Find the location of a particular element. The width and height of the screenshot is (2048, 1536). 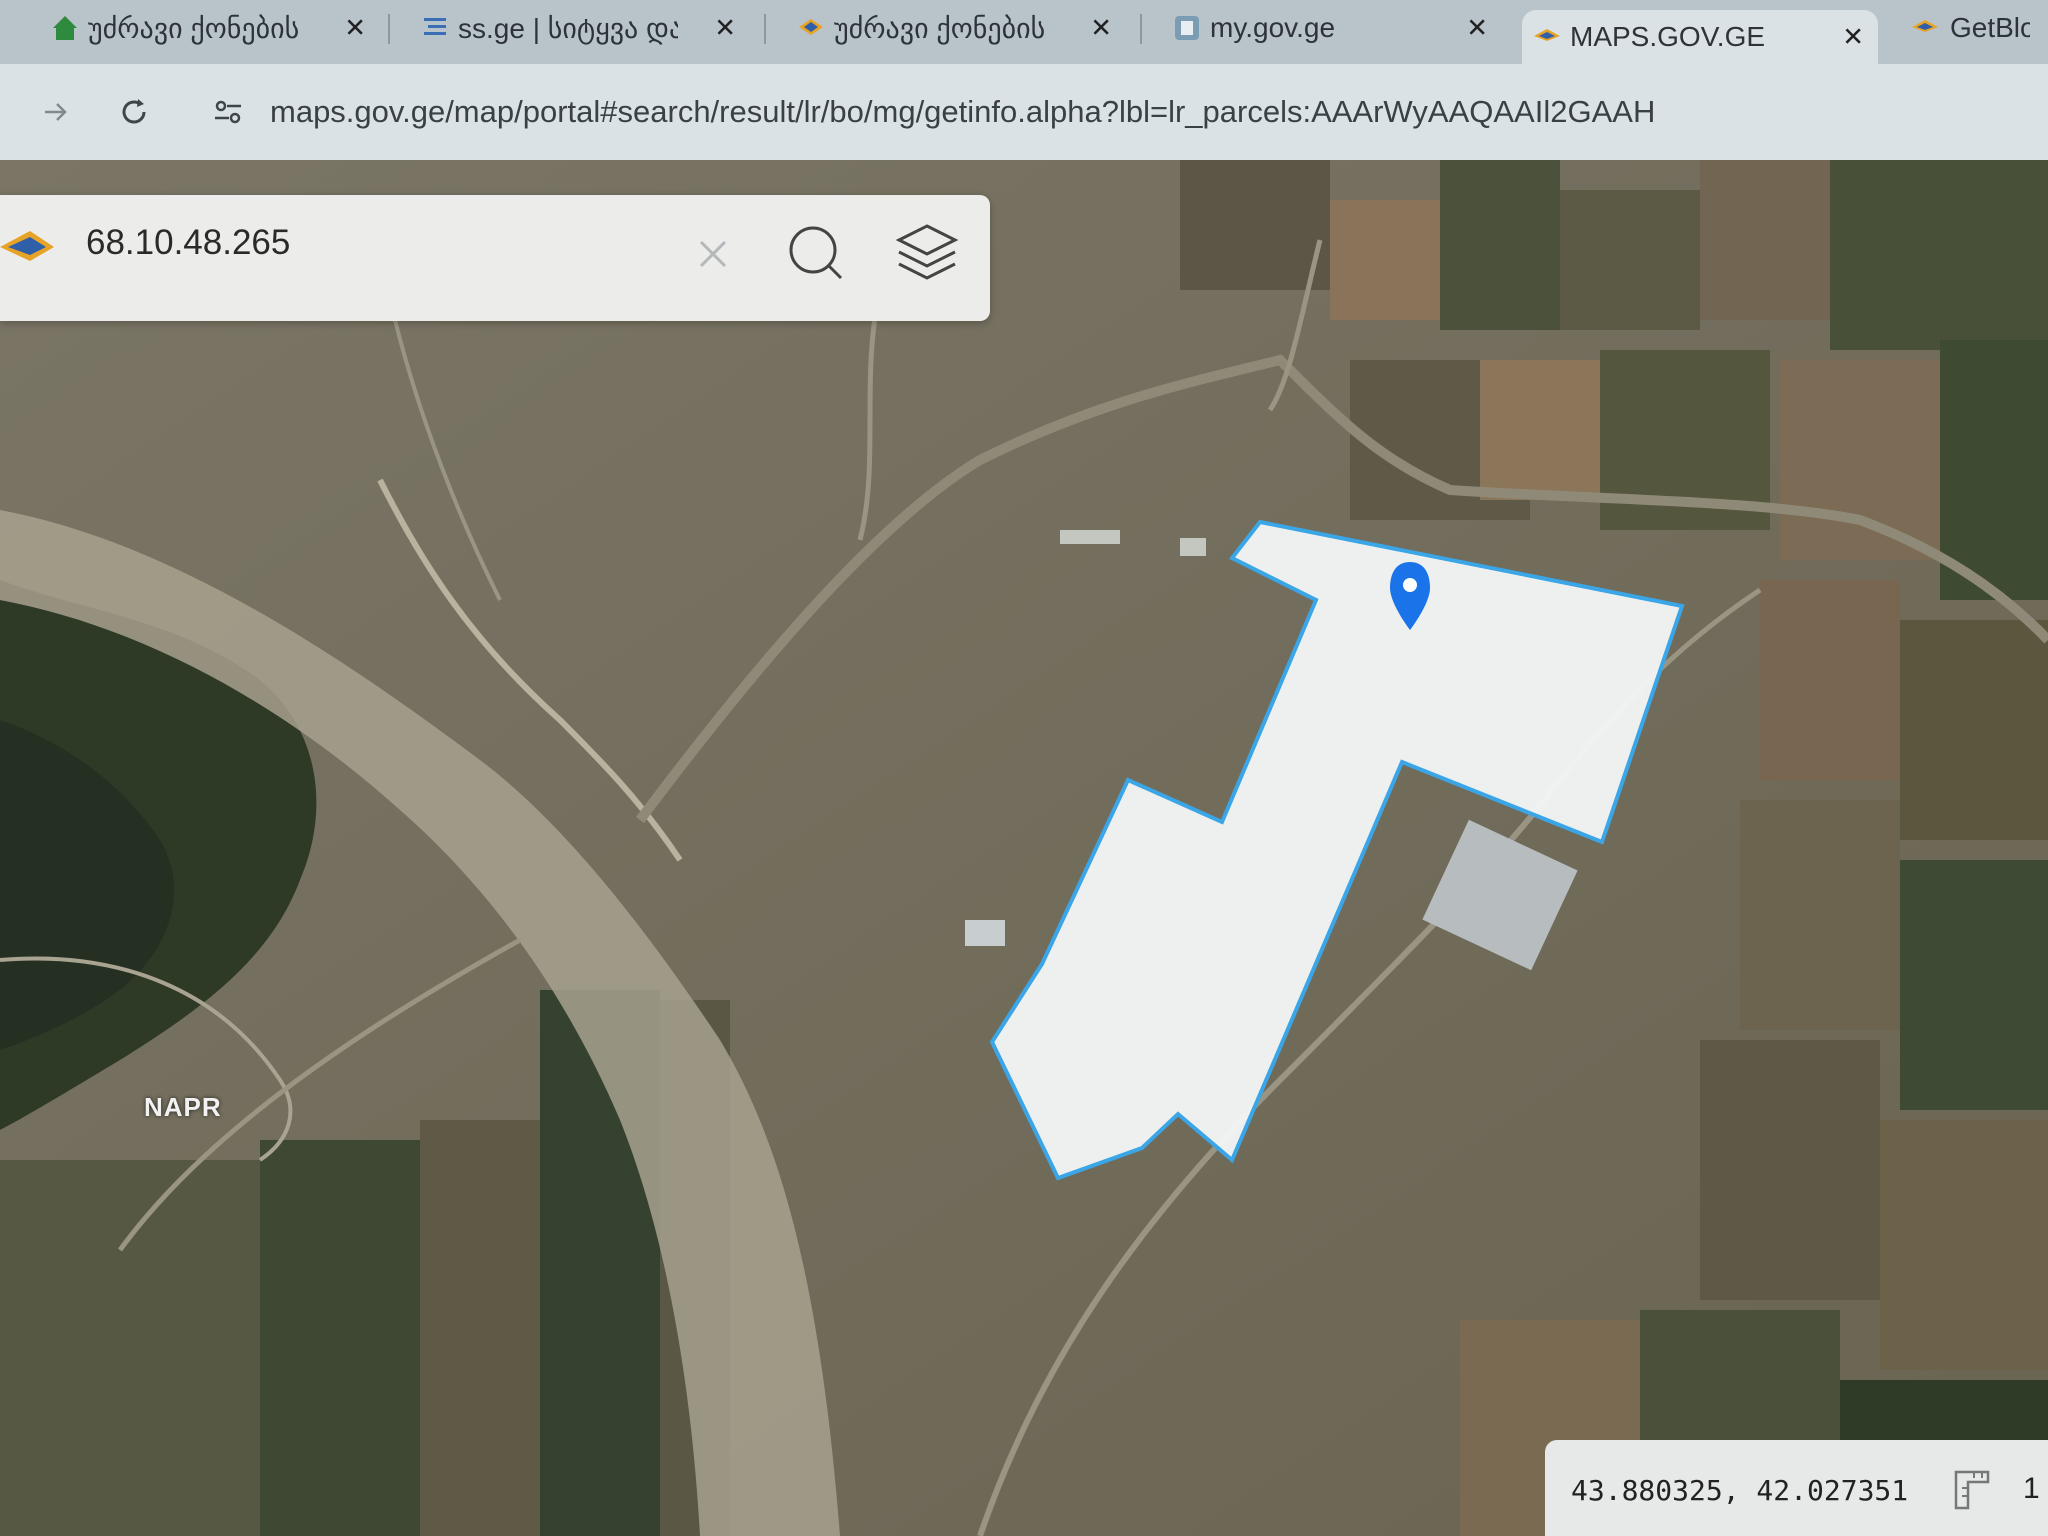

forward-button is located at coordinates (56, 112).